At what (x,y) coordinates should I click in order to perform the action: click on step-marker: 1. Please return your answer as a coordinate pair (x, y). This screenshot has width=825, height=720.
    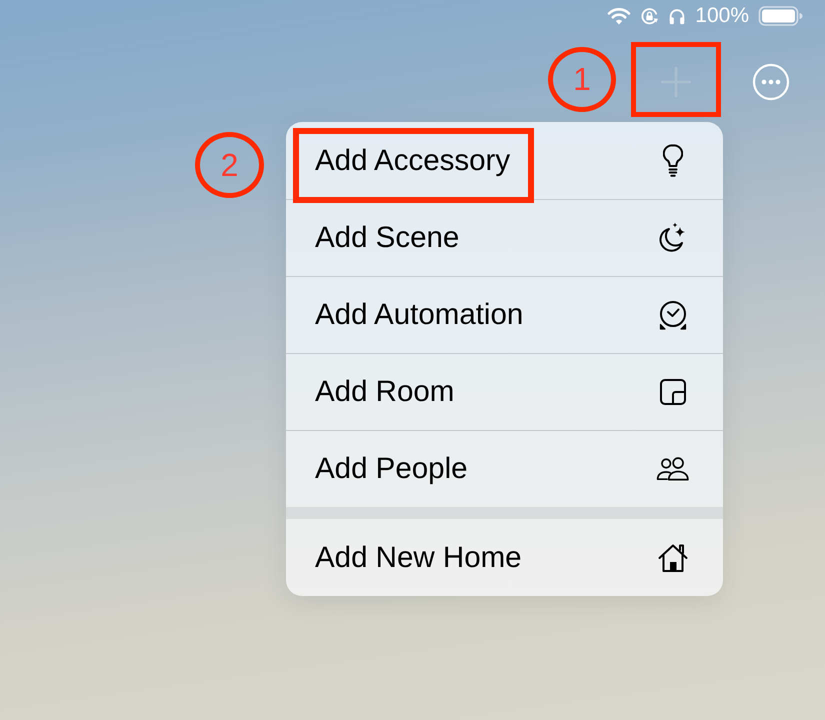
    Looking at the image, I should click on (582, 79).